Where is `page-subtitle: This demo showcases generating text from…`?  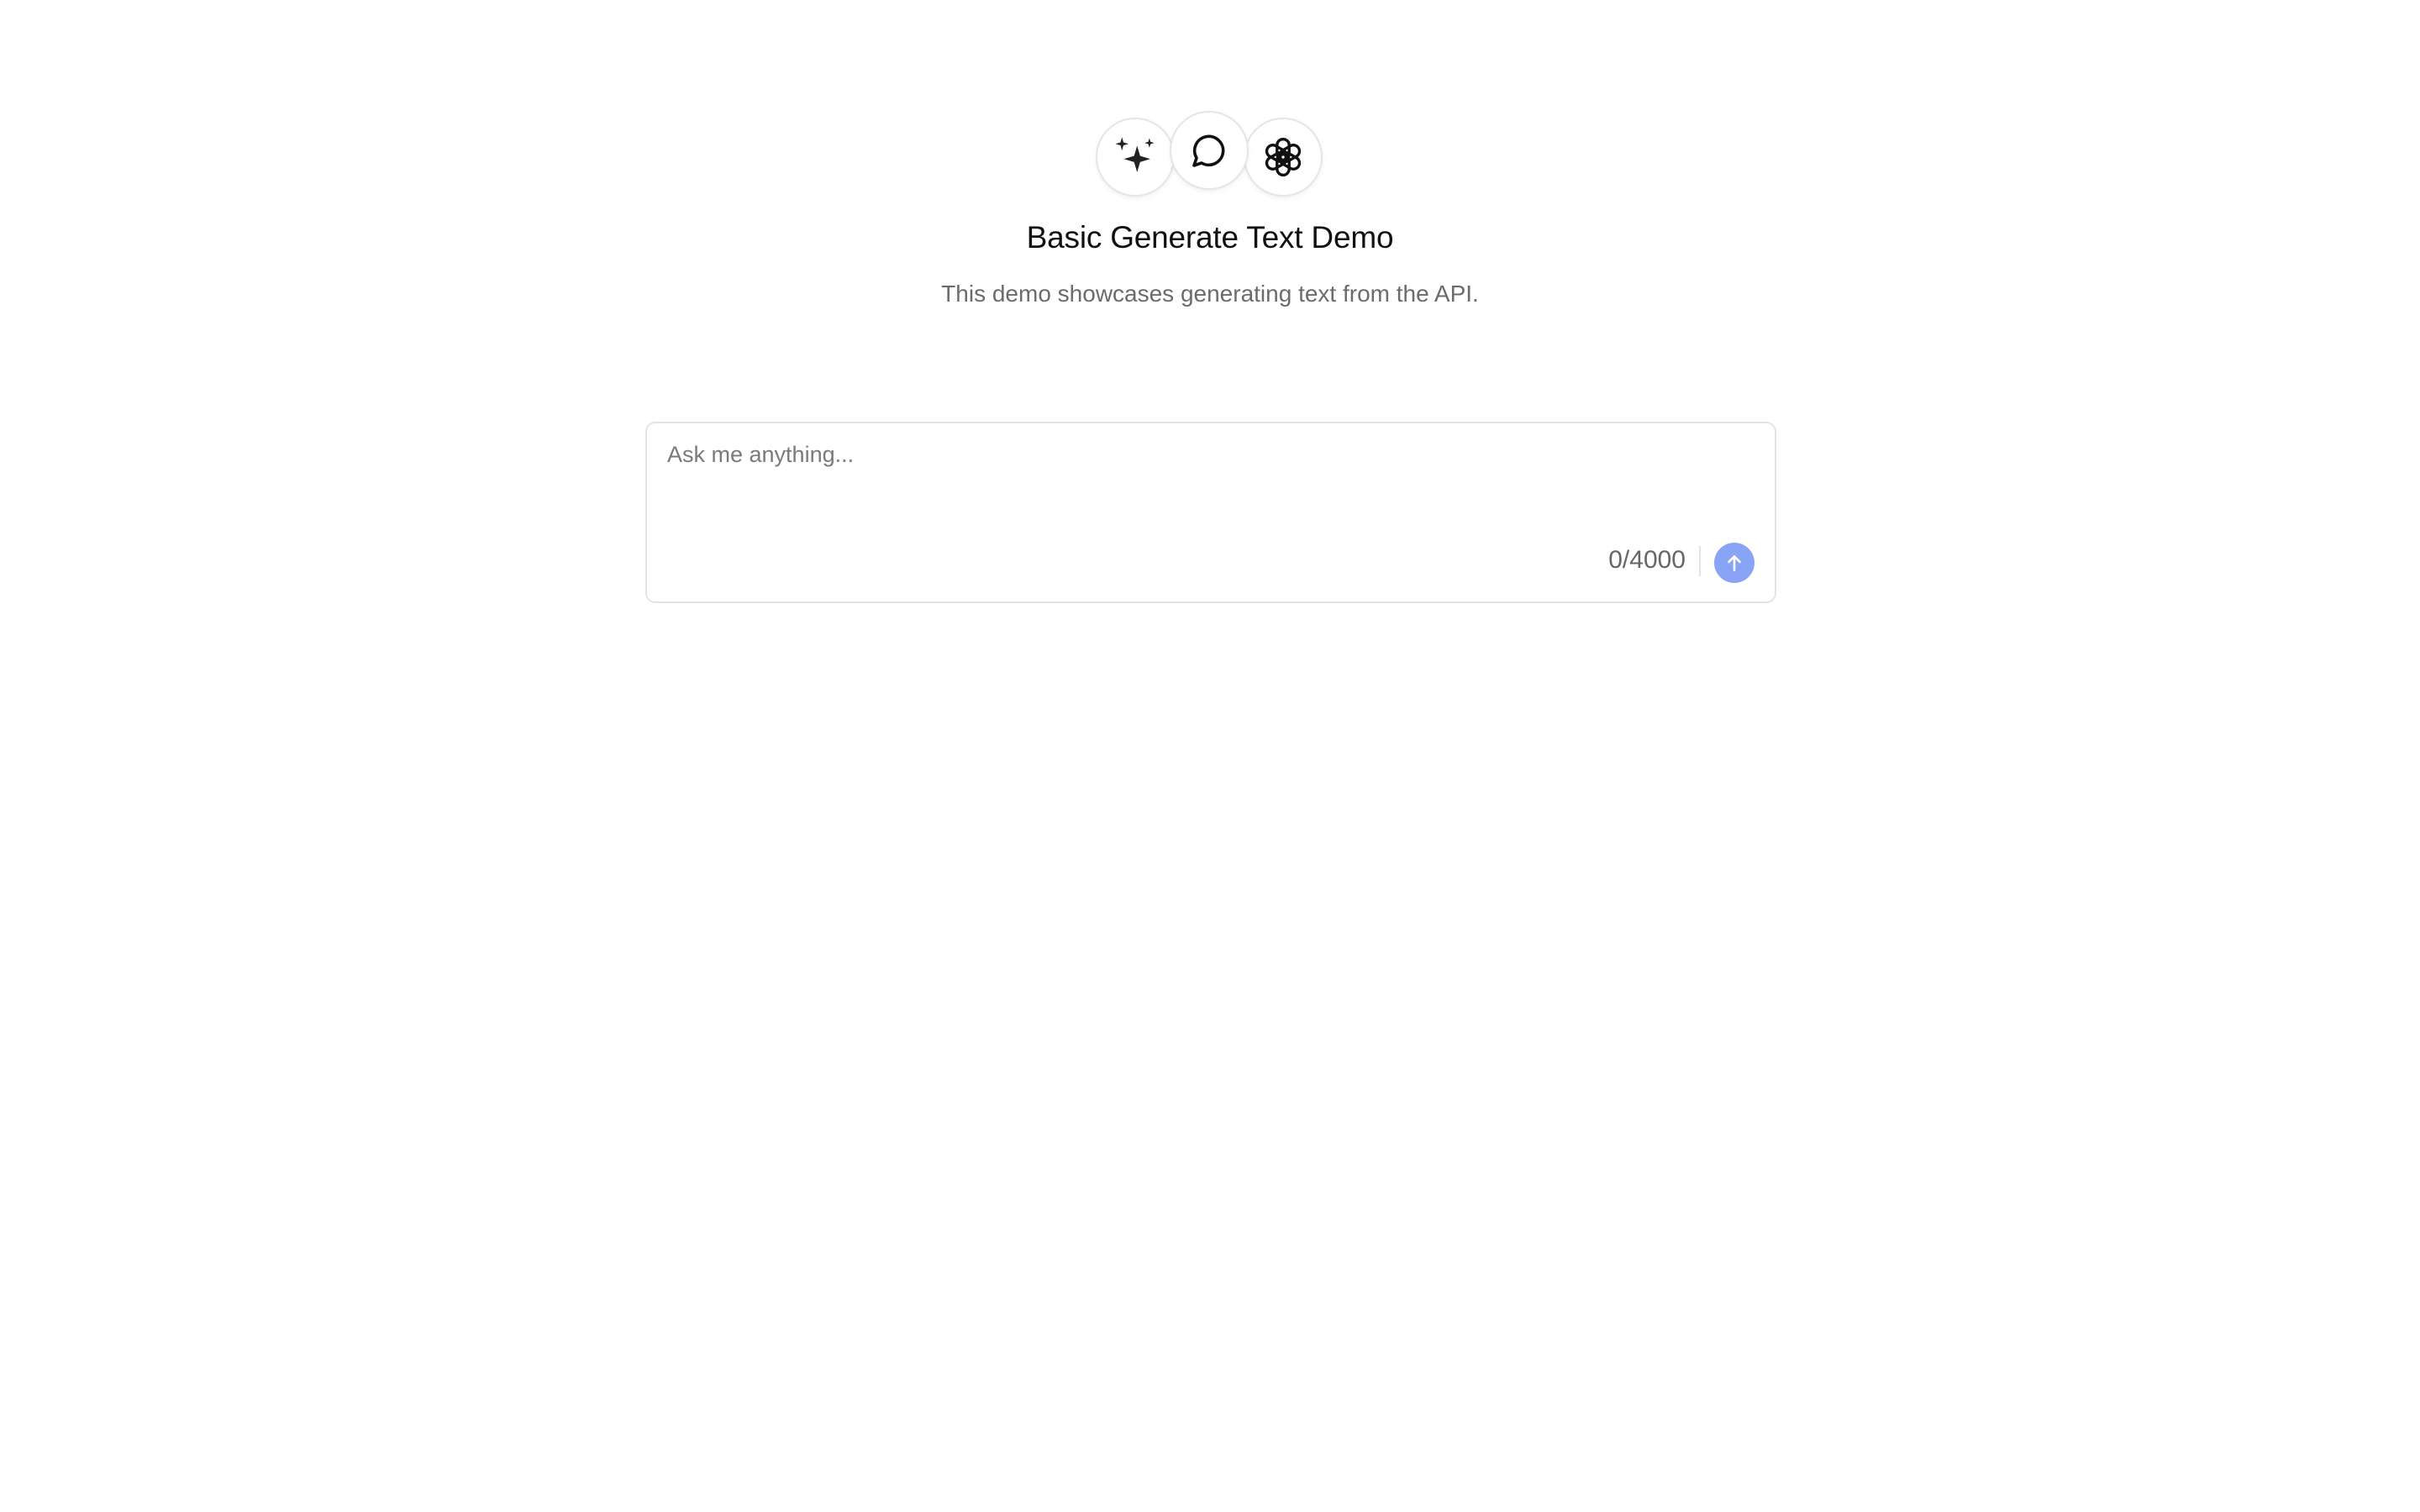 page-subtitle: This demo showcases generating text from… is located at coordinates (1210, 294).